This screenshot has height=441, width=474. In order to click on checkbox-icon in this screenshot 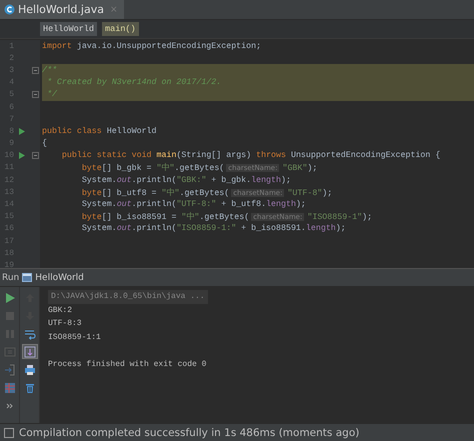, I will do `click(9, 433)`.